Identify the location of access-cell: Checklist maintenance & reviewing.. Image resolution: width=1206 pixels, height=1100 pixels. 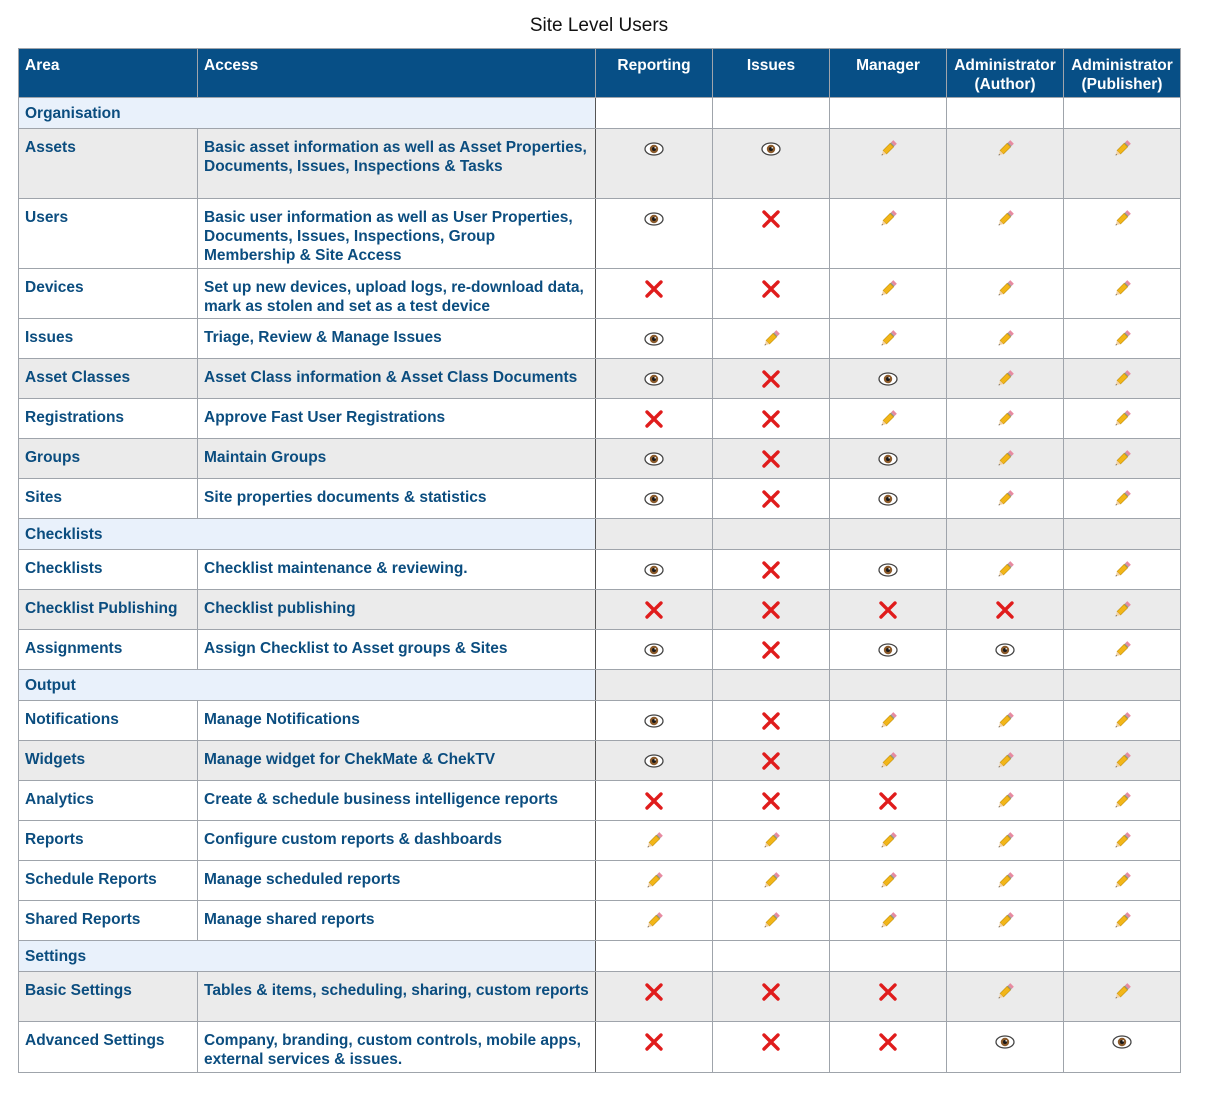
(396, 569).